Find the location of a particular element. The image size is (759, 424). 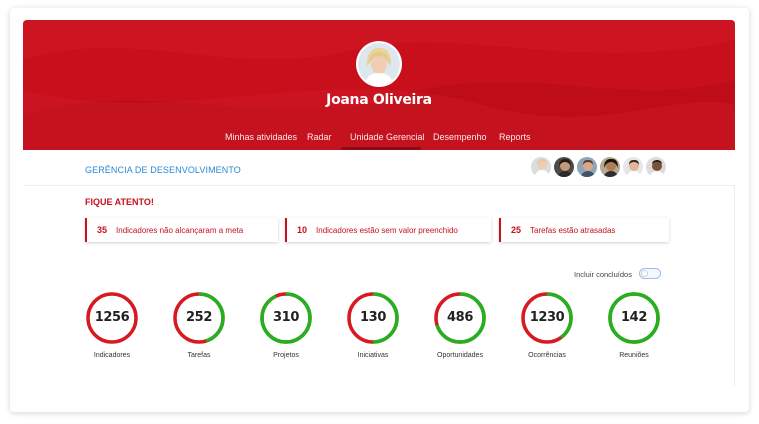

department-title: GERÊNCIA DE DESENVOLVIMENTO is located at coordinates (163, 170).